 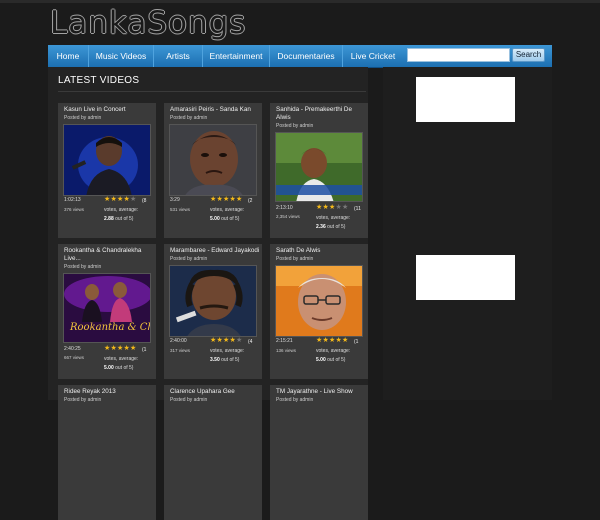 I want to click on rating-average: 2.88 out of 5), so click(x=118, y=219).